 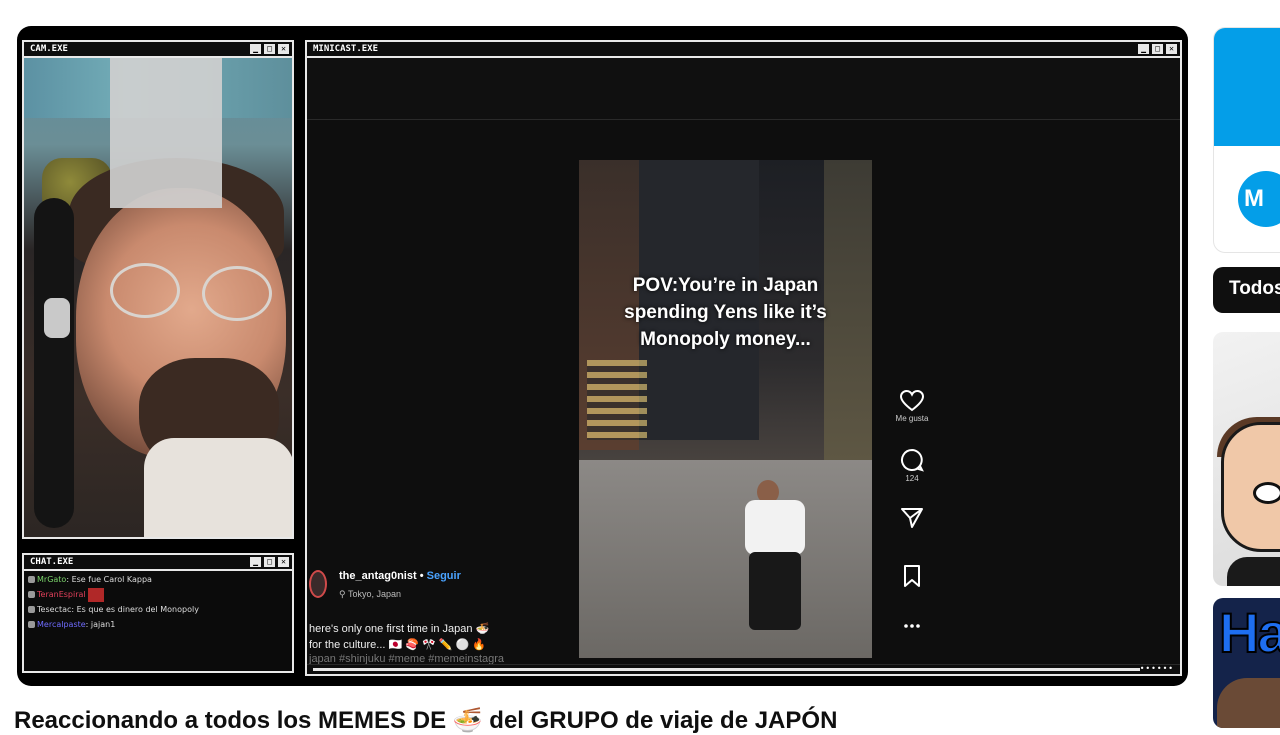 What do you see at coordinates (399, 629) in the screenshot?
I see `post-description: here's only one first time in Japan 🍜` at bounding box center [399, 629].